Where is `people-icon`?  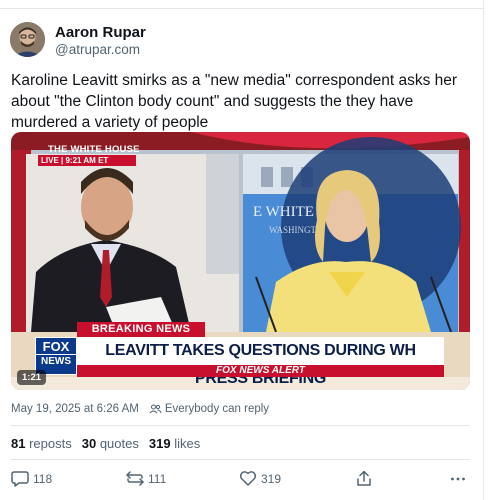
people-icon is located at coordinates (155, 409).